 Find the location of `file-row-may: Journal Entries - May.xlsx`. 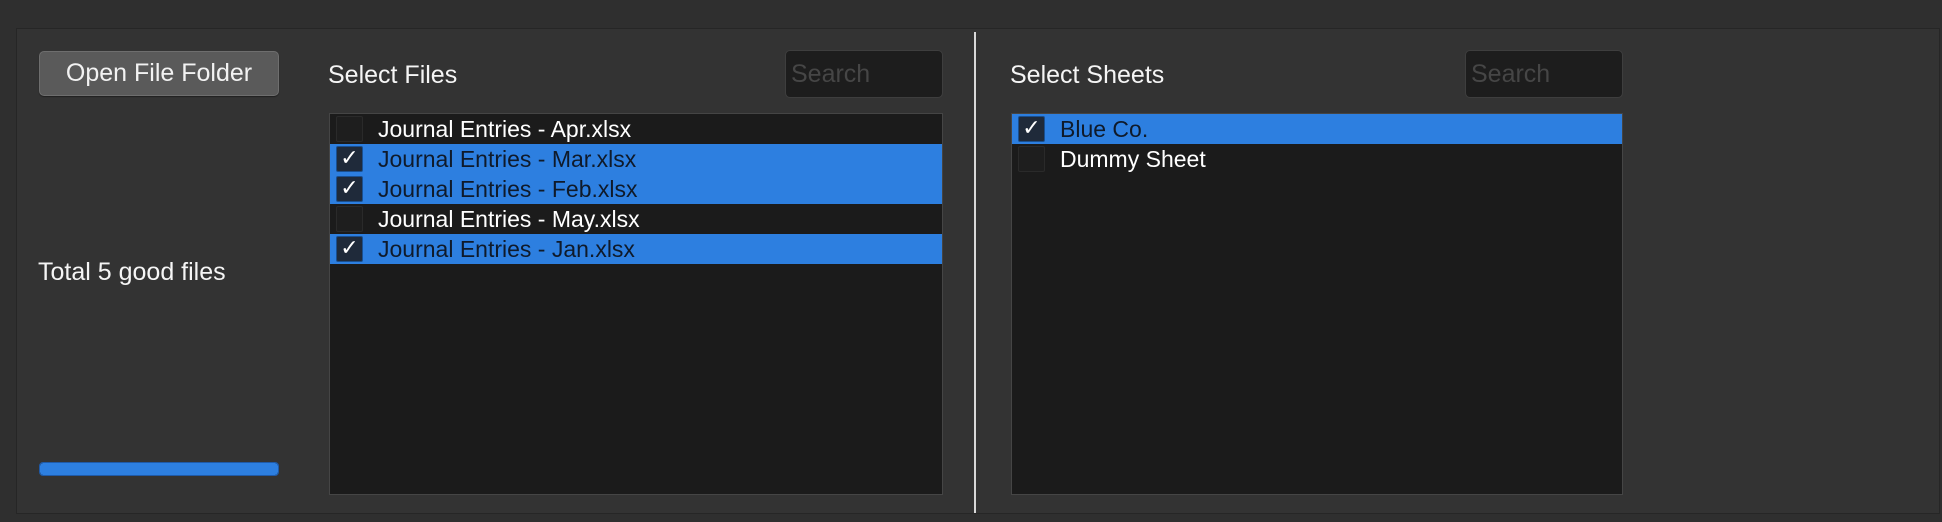

file-row-may: Journal Entries - May.xlsx is located at coordinates (636, 219).